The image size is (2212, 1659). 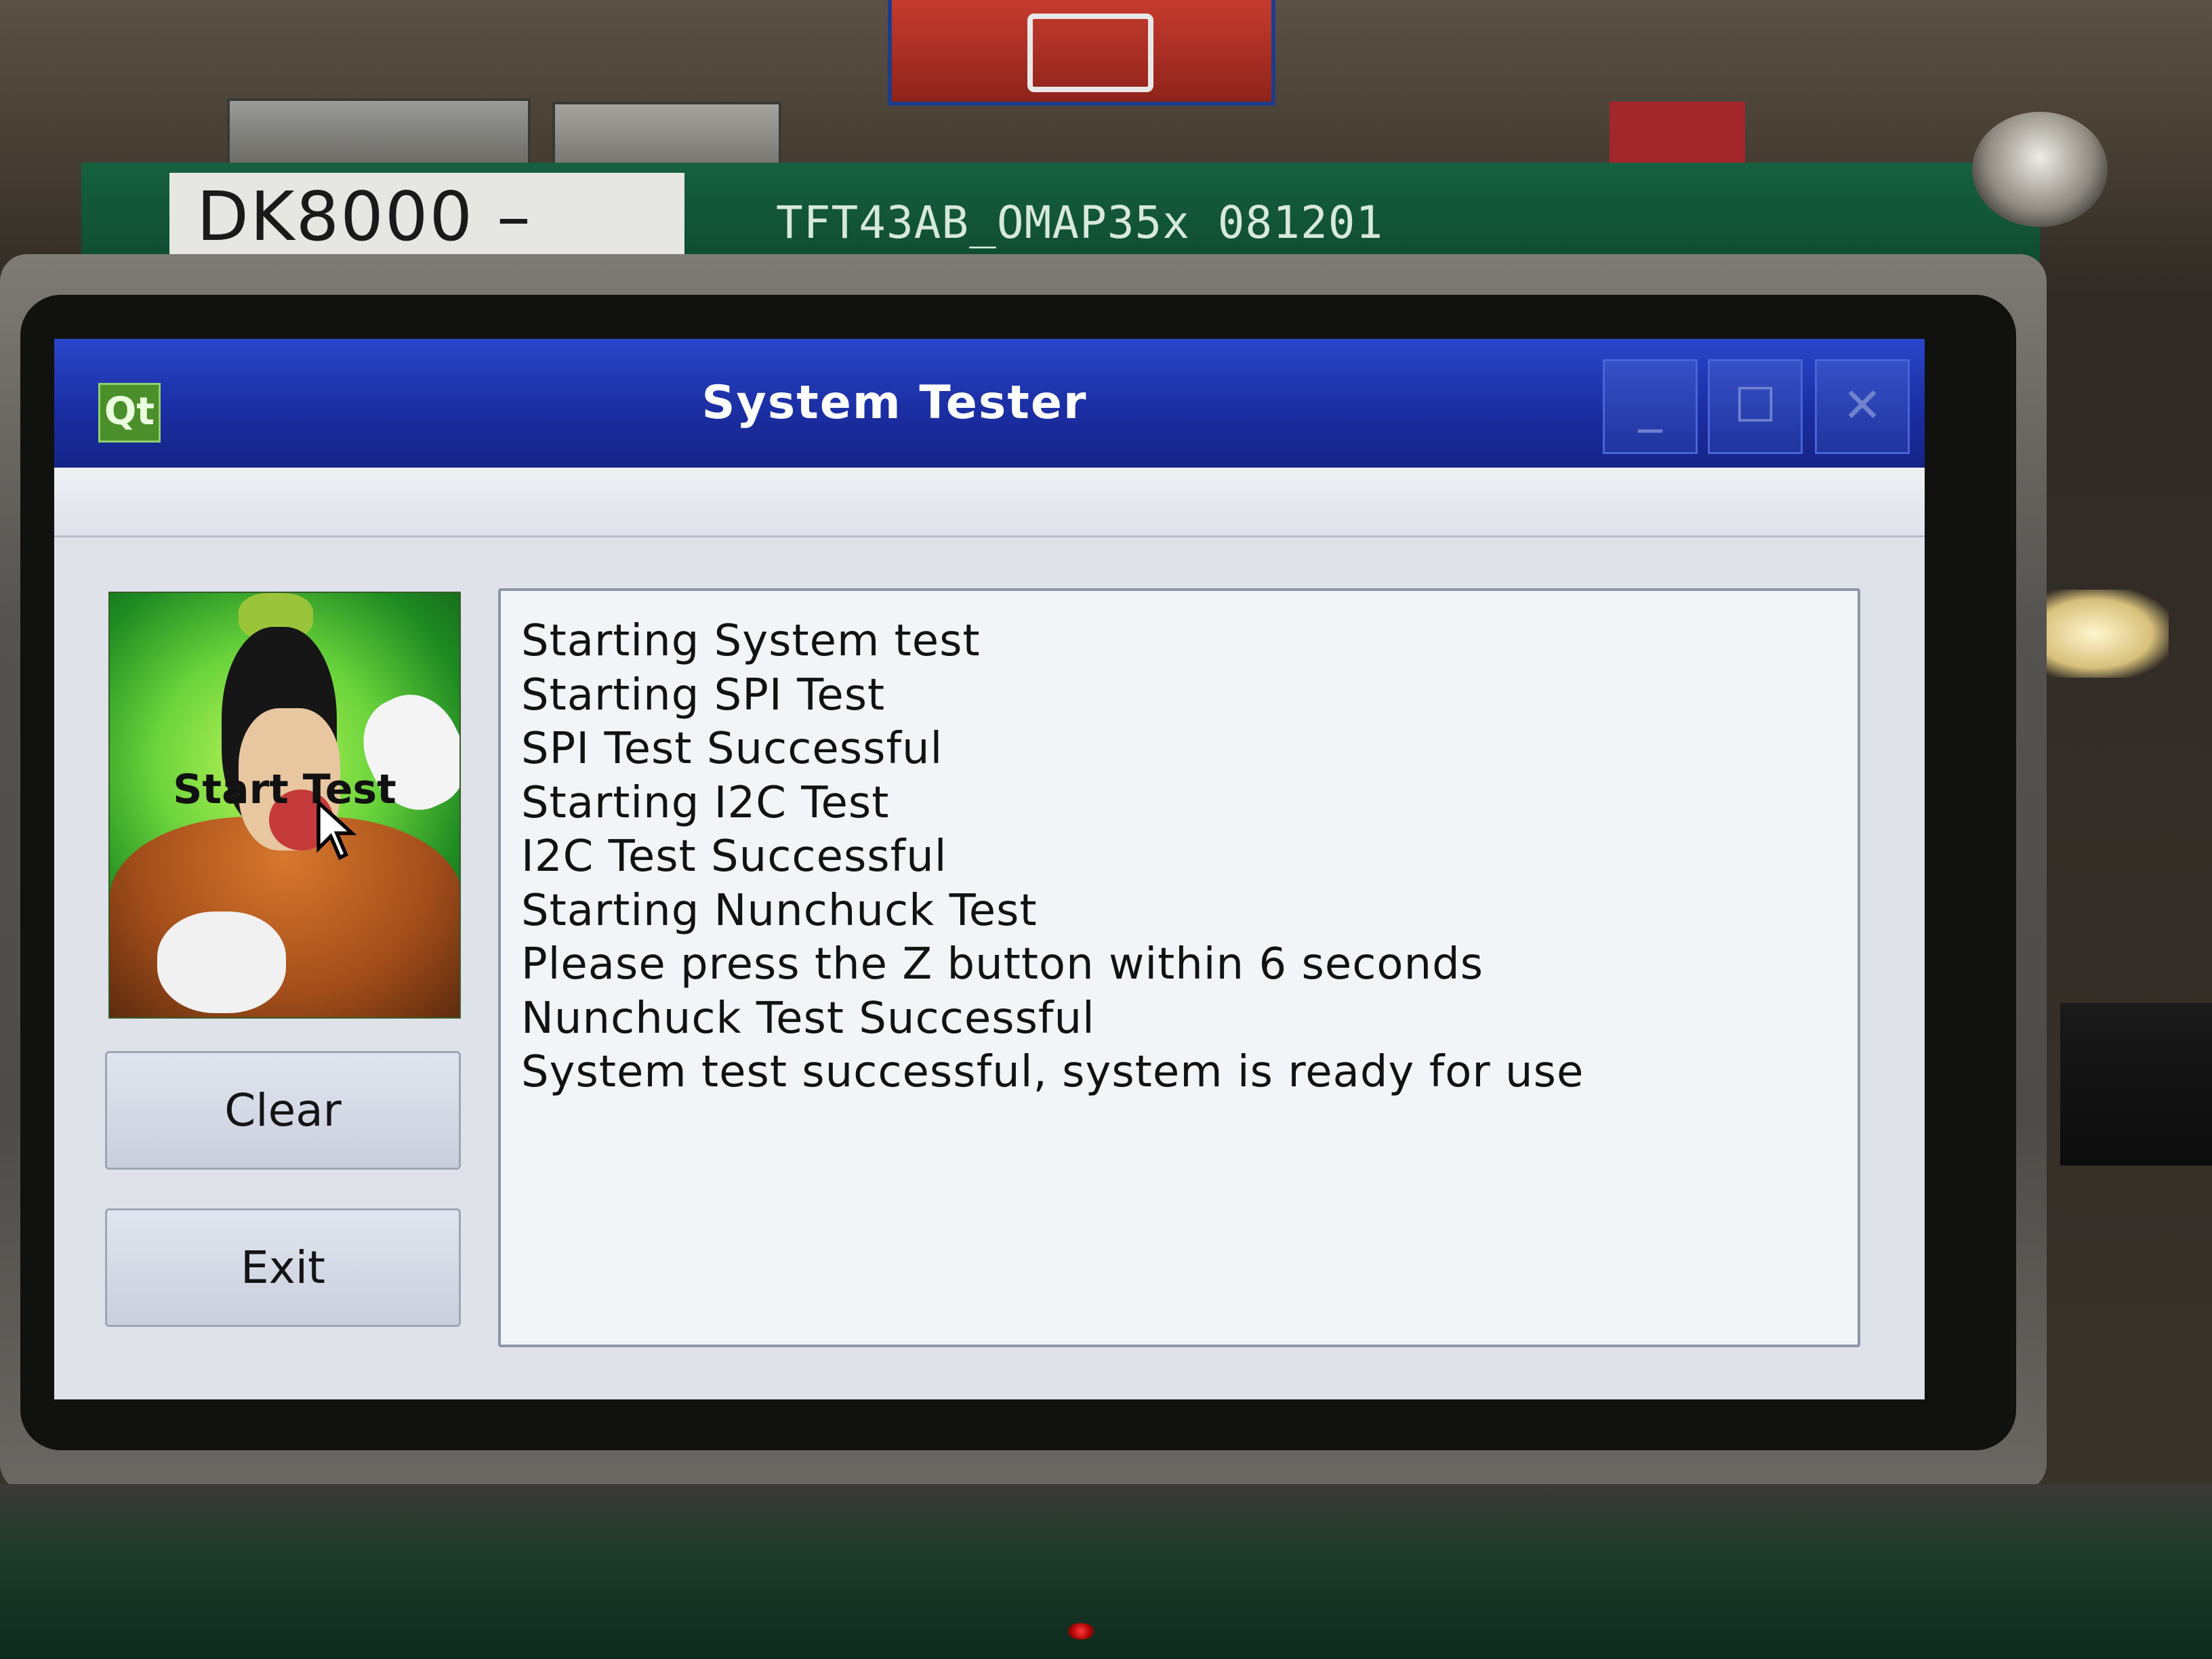 What do you see at coordinates (894, 403) in the screenshot?
I see `window-title: System Tester` at bounding box center [894, 403].